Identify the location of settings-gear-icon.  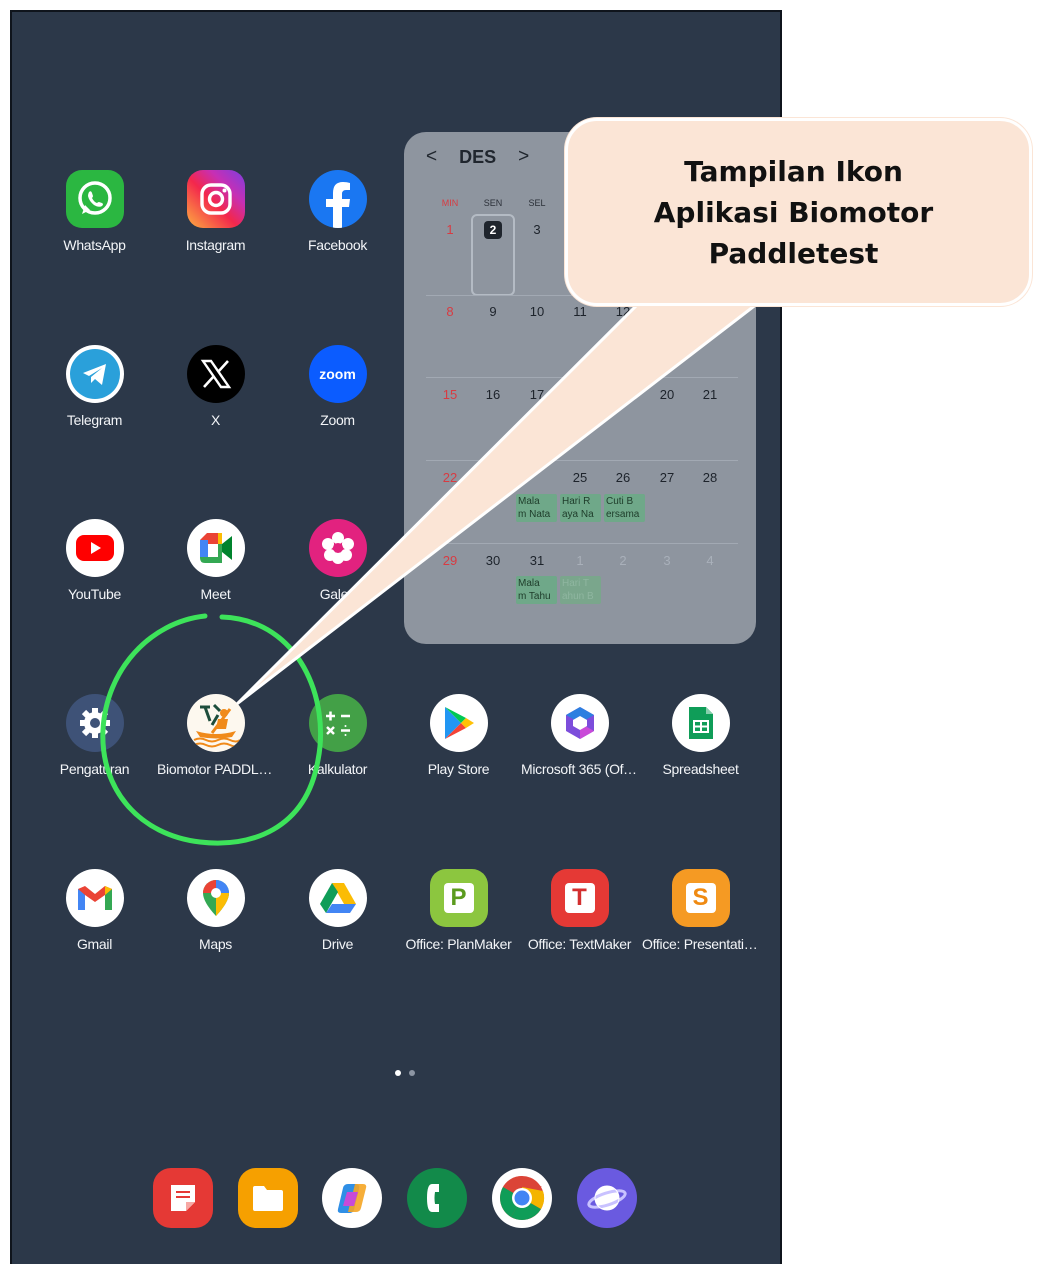
(94, 723).